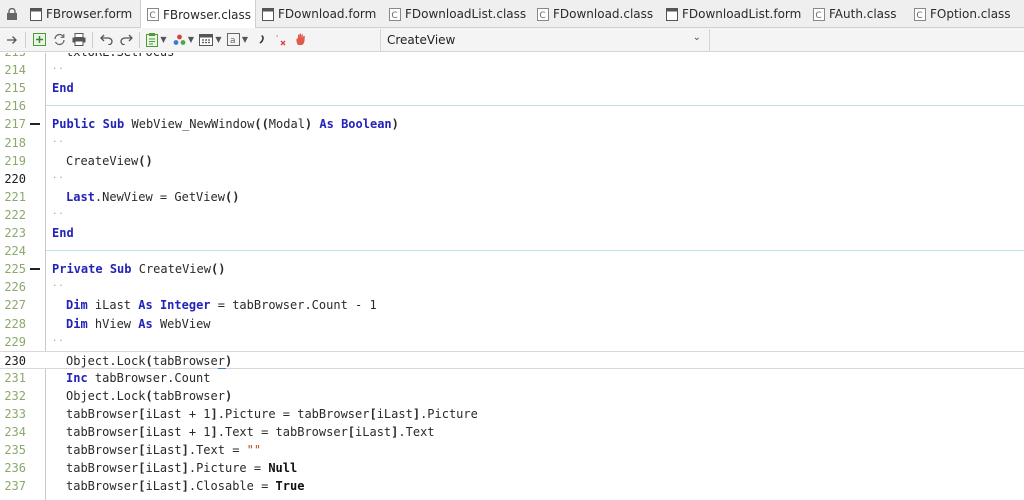  I want to click on lock-icon, so click(12, 14).